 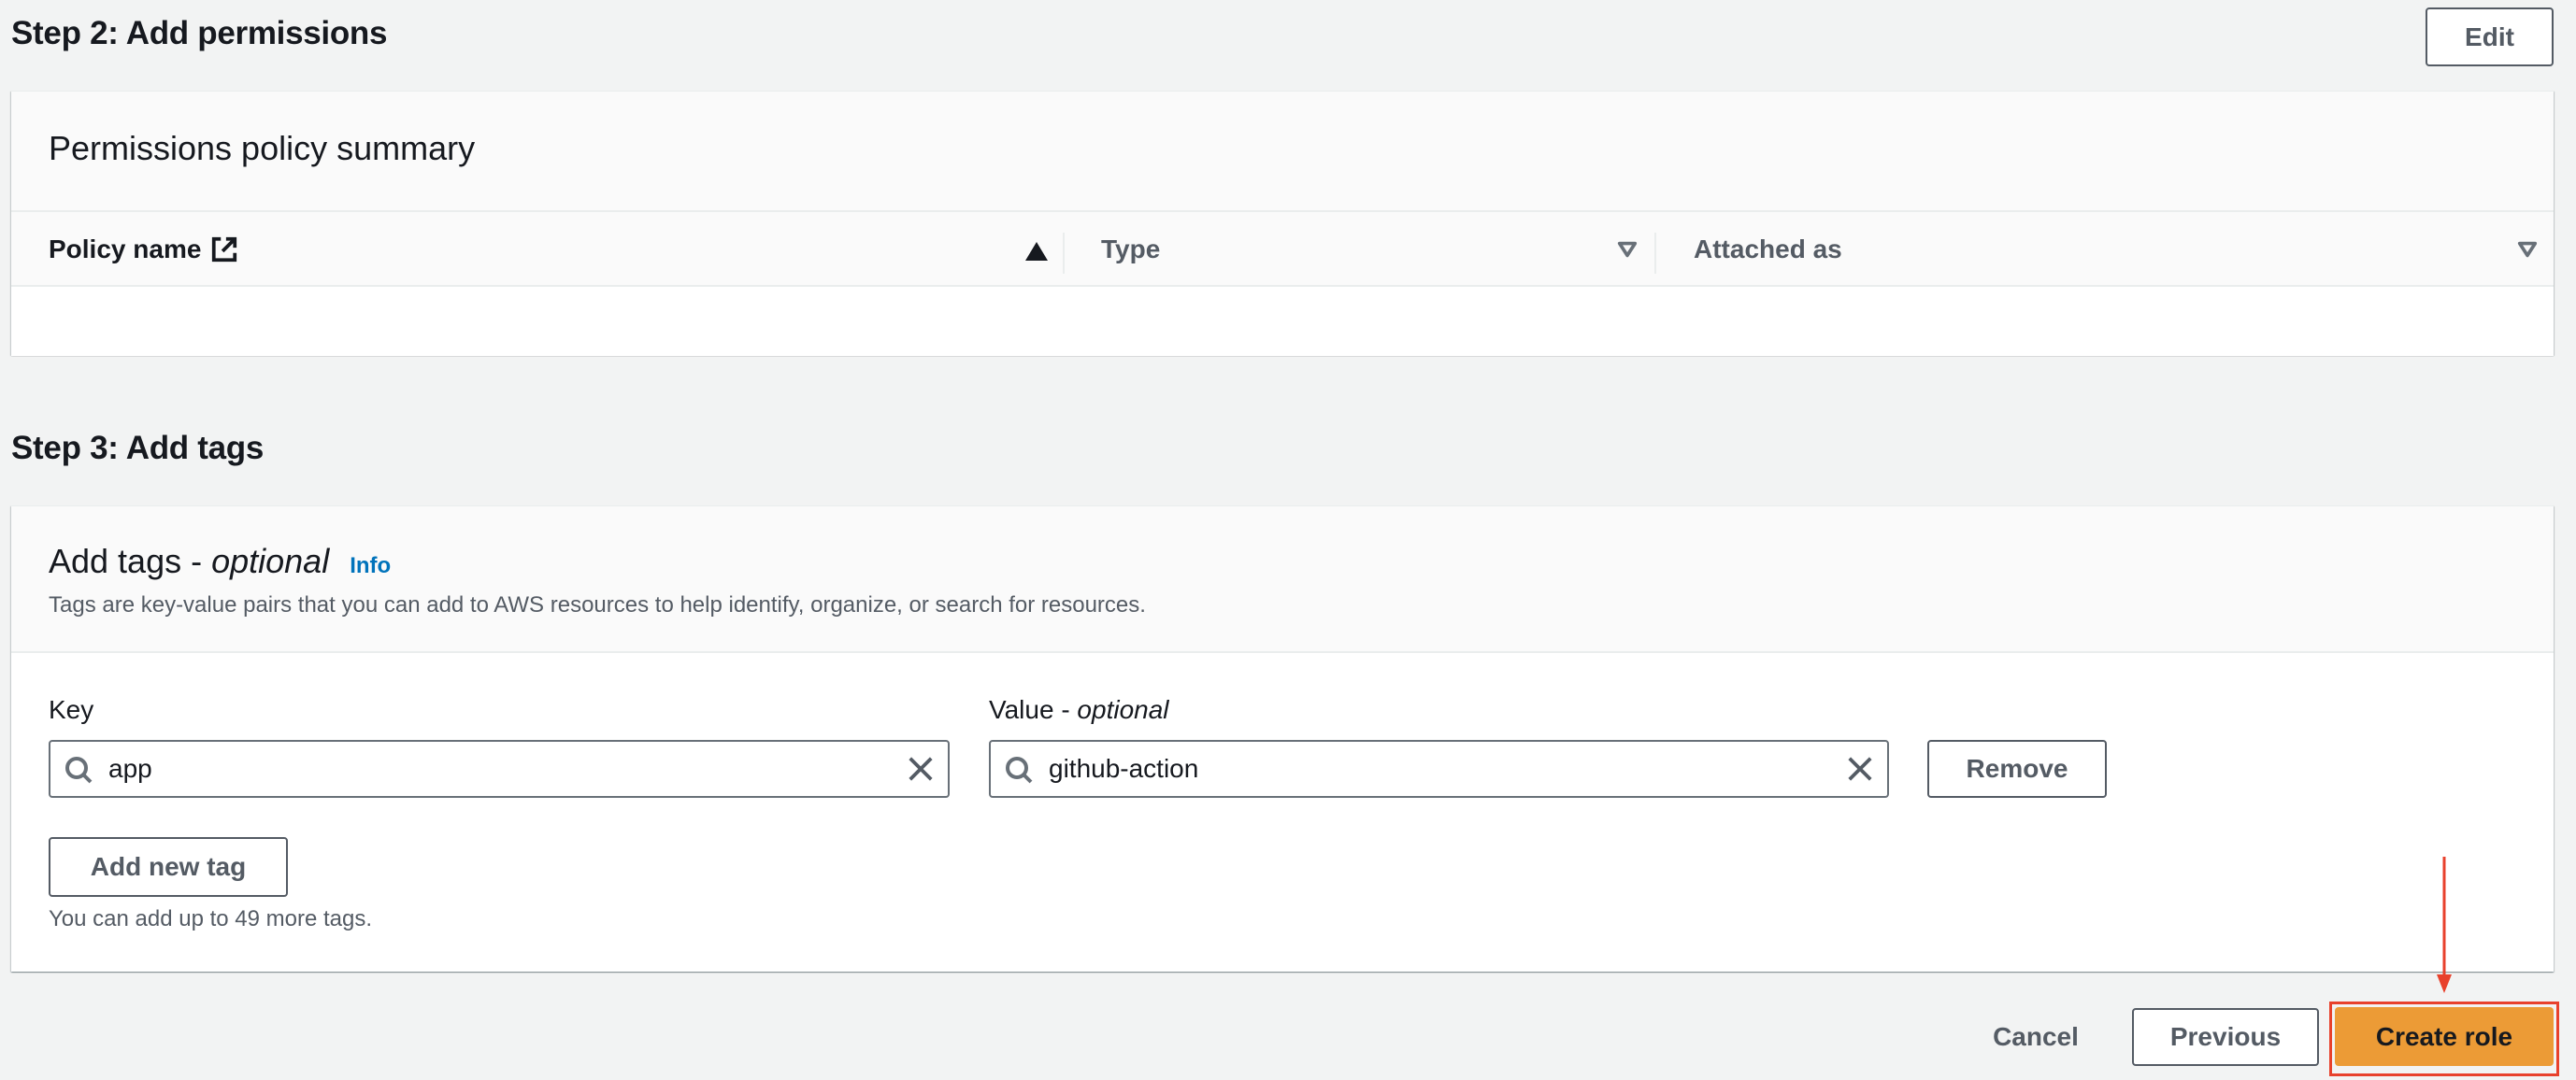 I want to click on column-header-policy-name: Policy name, so click(x=143, y=249).